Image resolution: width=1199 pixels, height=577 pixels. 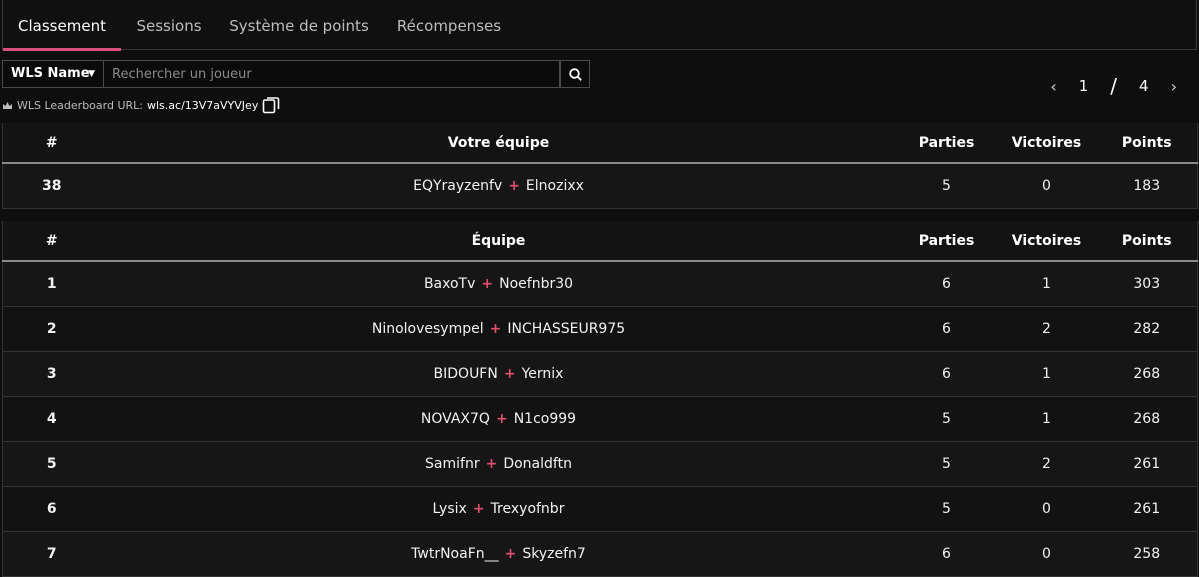 What do you see at coordinates (51, 241) in the screenshot?
I see `rank-header: #` at bounding box center [51, 241].